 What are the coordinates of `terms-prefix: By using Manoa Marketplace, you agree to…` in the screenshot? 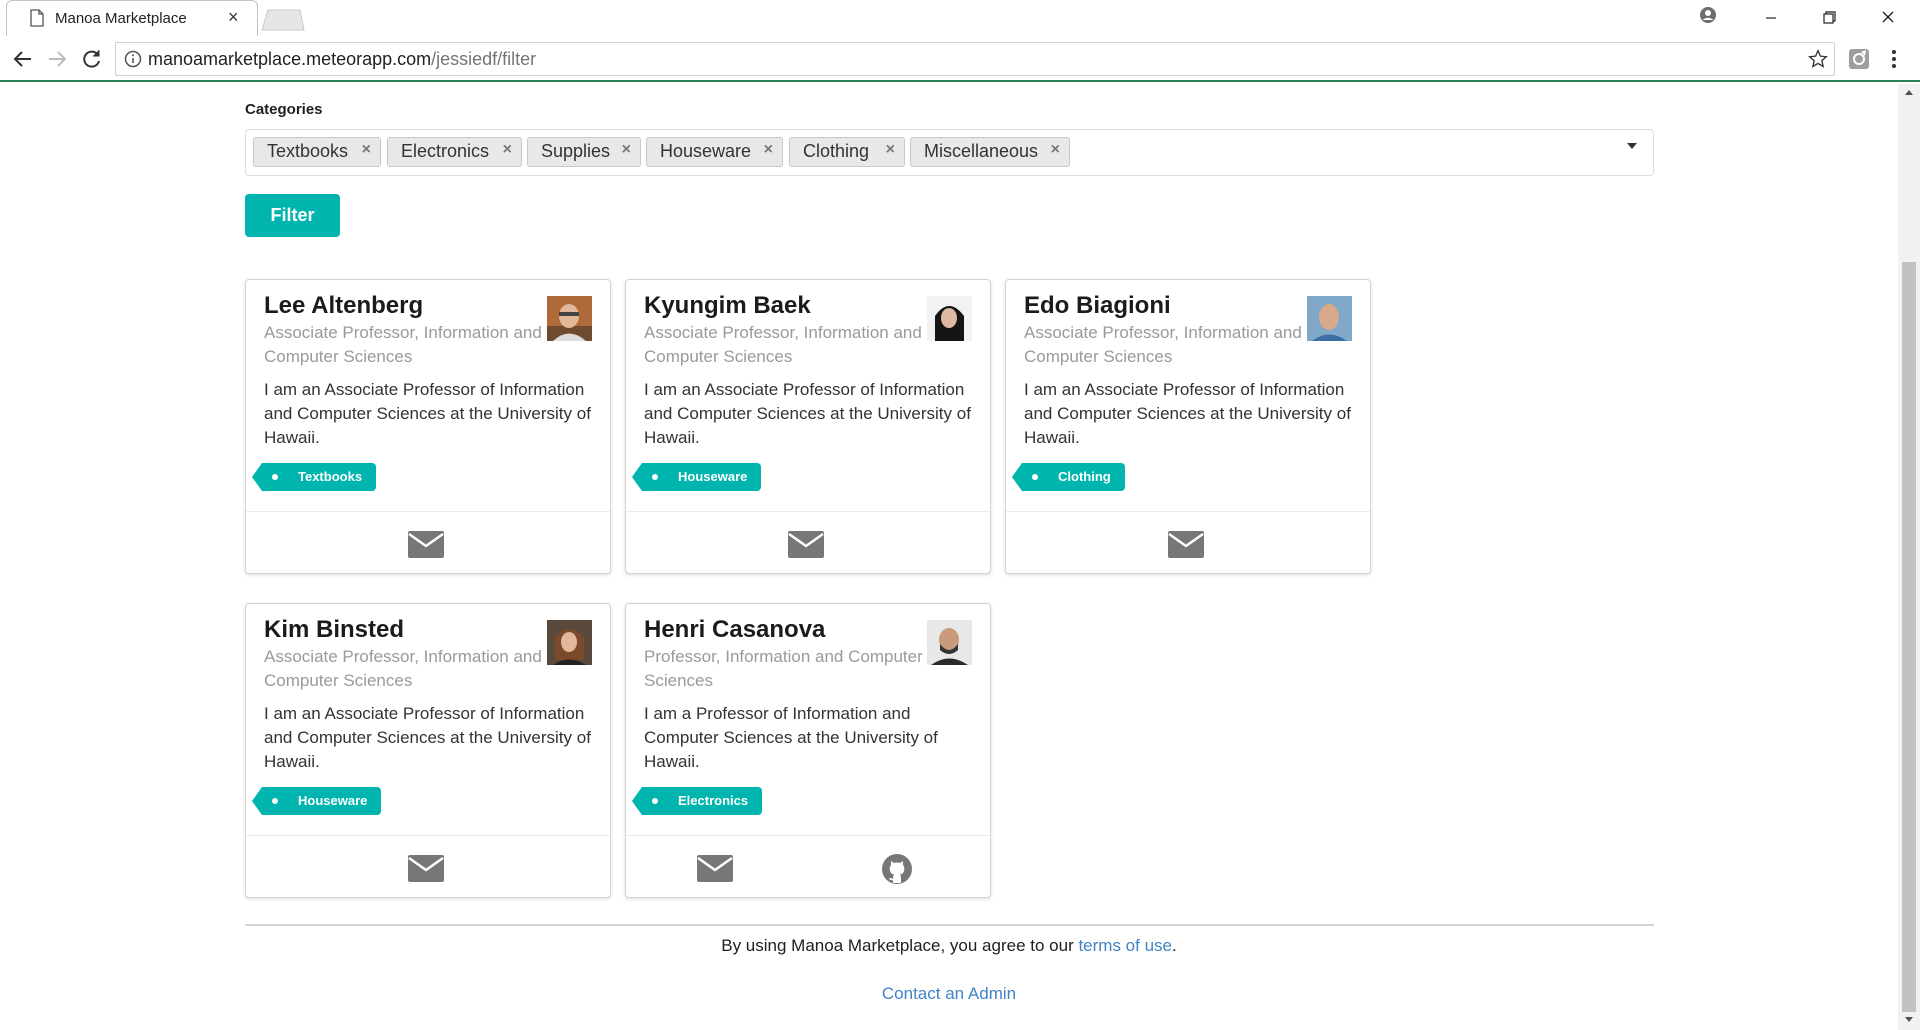 It's located at (900, 945).